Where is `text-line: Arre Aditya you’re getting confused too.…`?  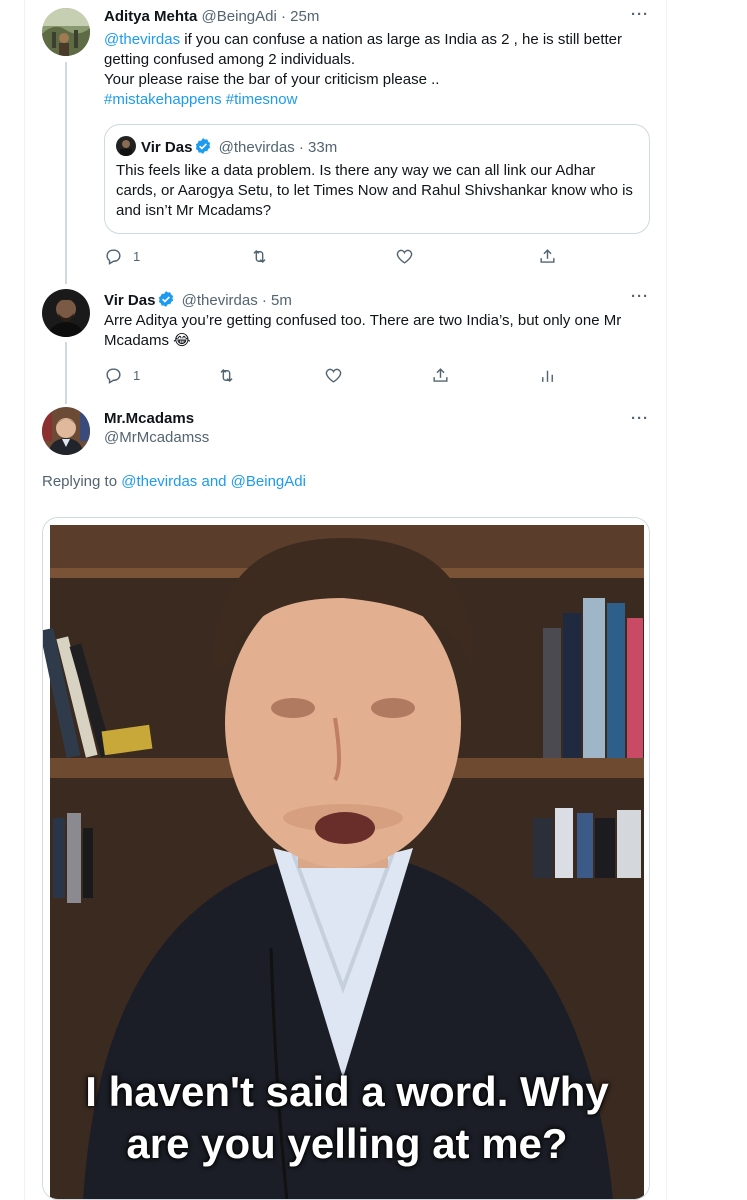
text-line: Arre Aditya you’re getting confused too.… is located at coordinates (363, 320).